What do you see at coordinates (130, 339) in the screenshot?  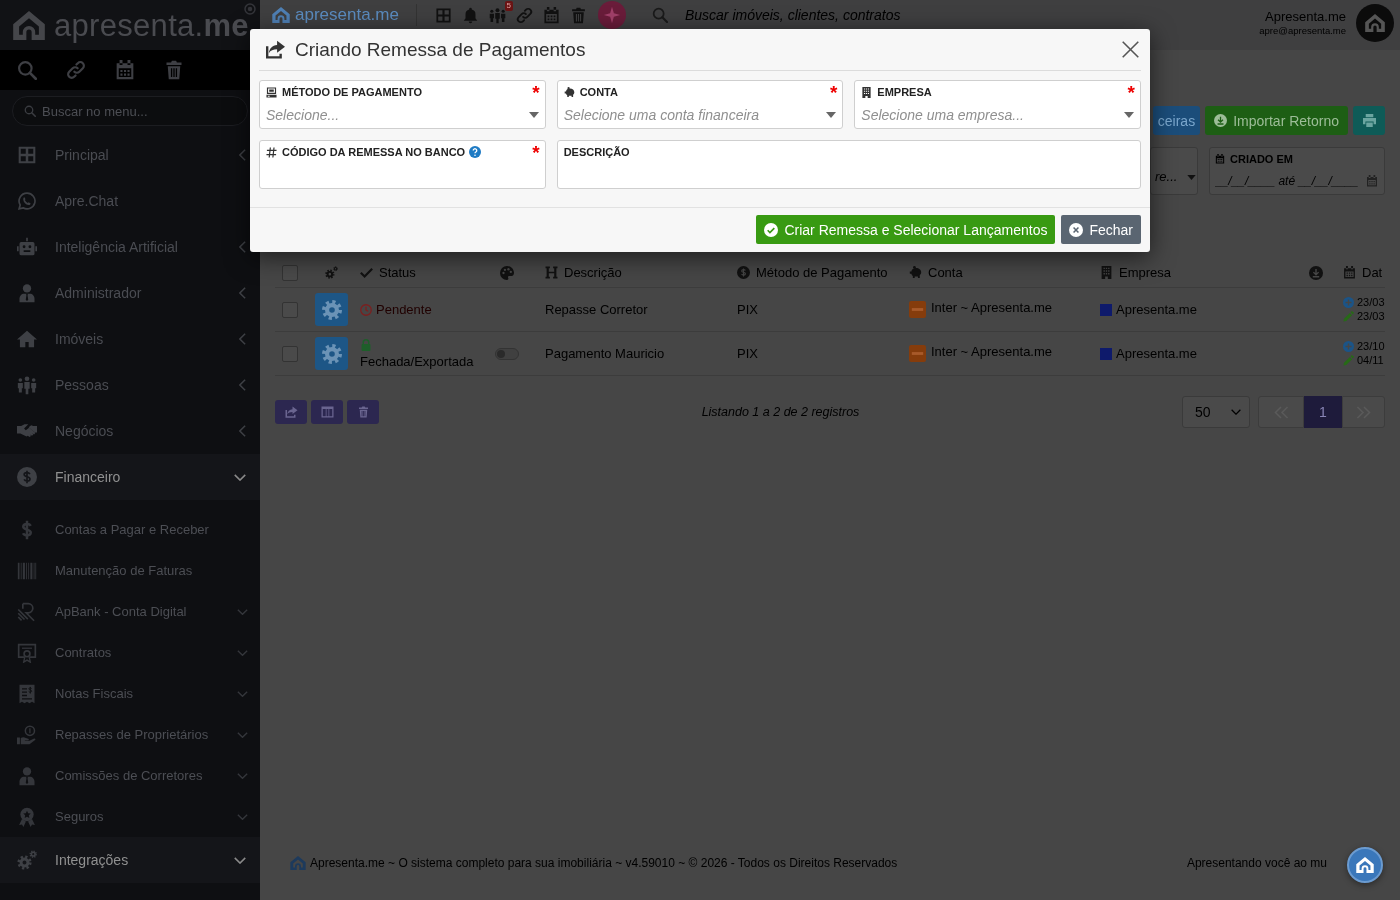 I see `menu-item: Imóveis` at bounding box center [130, 339].